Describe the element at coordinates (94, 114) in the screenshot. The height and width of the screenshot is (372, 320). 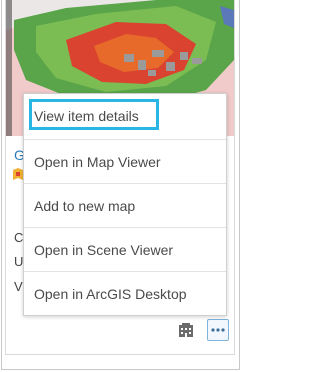
I see `focus-highlight` at that location.